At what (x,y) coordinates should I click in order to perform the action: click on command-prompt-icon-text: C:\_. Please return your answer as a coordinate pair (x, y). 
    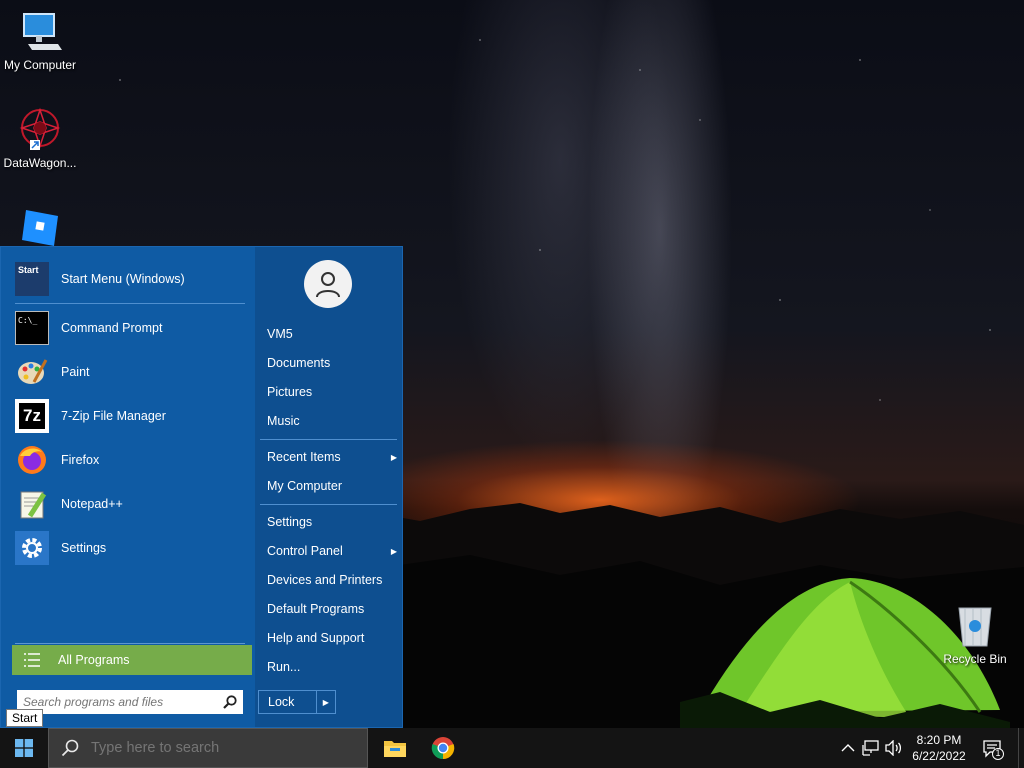
    Looking at the image, I should click on (28, 320).